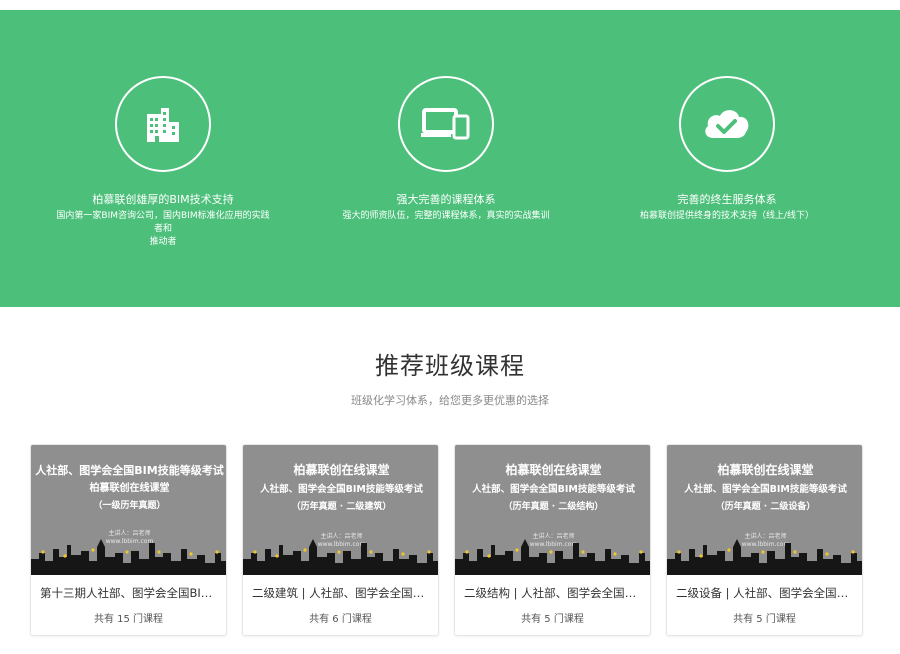 The height and width of the screenshot is (654, 900). What do you see at coordinates (130, 593) in the screenshot?
I see `course-title: 第十三期人社部、图学会全国BIM技能等级考试` at bounding box center [130, 593].